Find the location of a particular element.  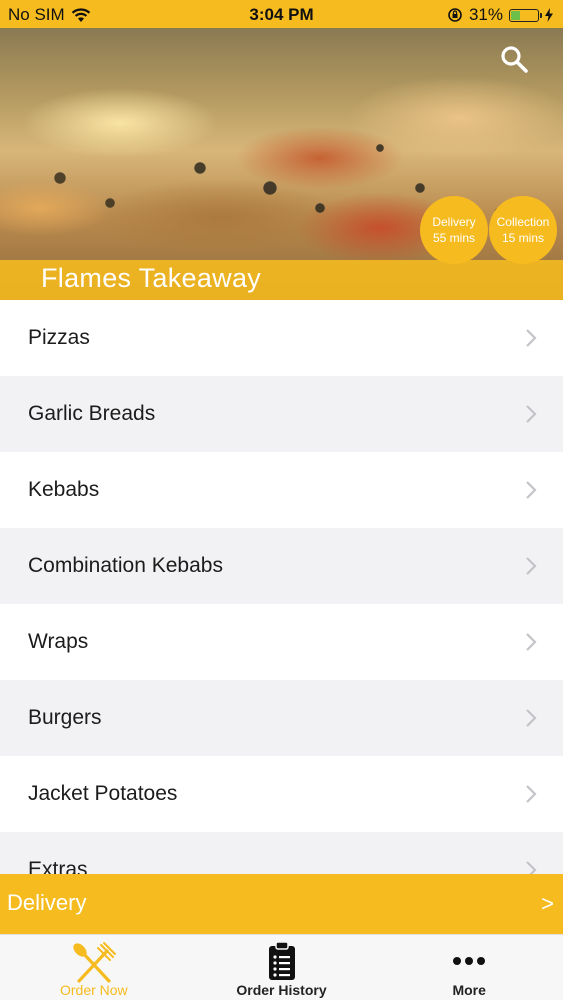

search-icon is located at coordinates (514, 59).